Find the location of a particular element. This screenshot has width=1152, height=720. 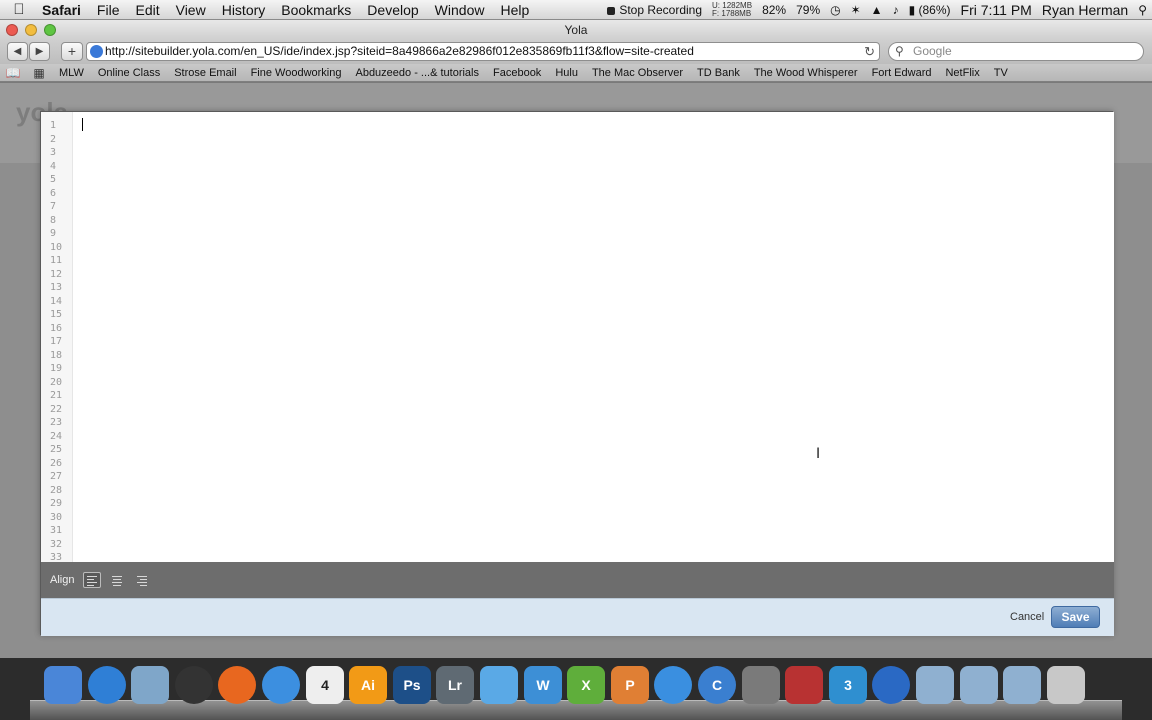

line-number: 21 is located at coordinates (56, 395).